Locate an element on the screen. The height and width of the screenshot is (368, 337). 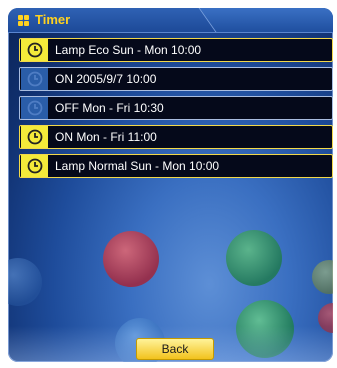
timer-row: Lamp Eco Sun - Mon 10:00 is located at coordinates (176, 50).